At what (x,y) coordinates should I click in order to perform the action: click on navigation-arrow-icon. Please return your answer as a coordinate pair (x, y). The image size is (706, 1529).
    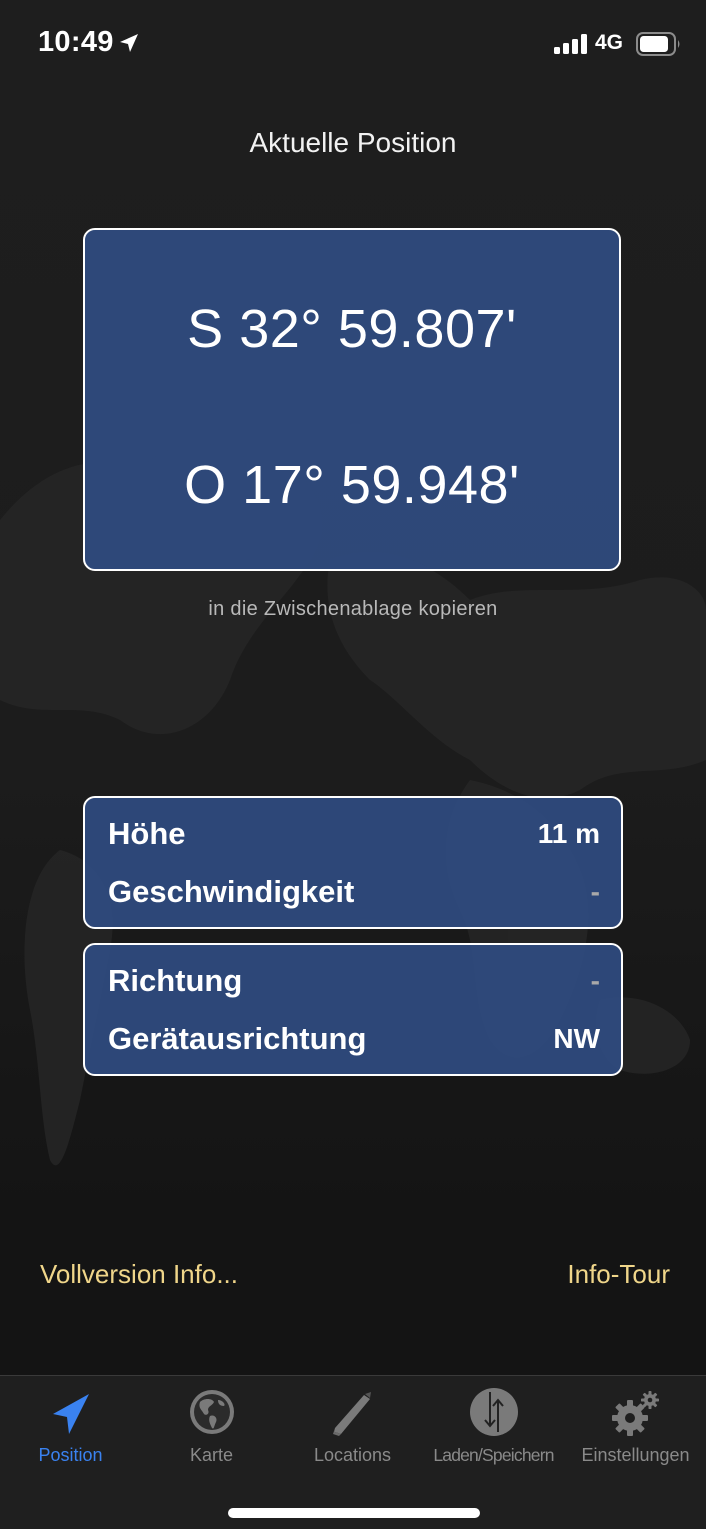
    Looking at the image, I should click on (70, 1414).